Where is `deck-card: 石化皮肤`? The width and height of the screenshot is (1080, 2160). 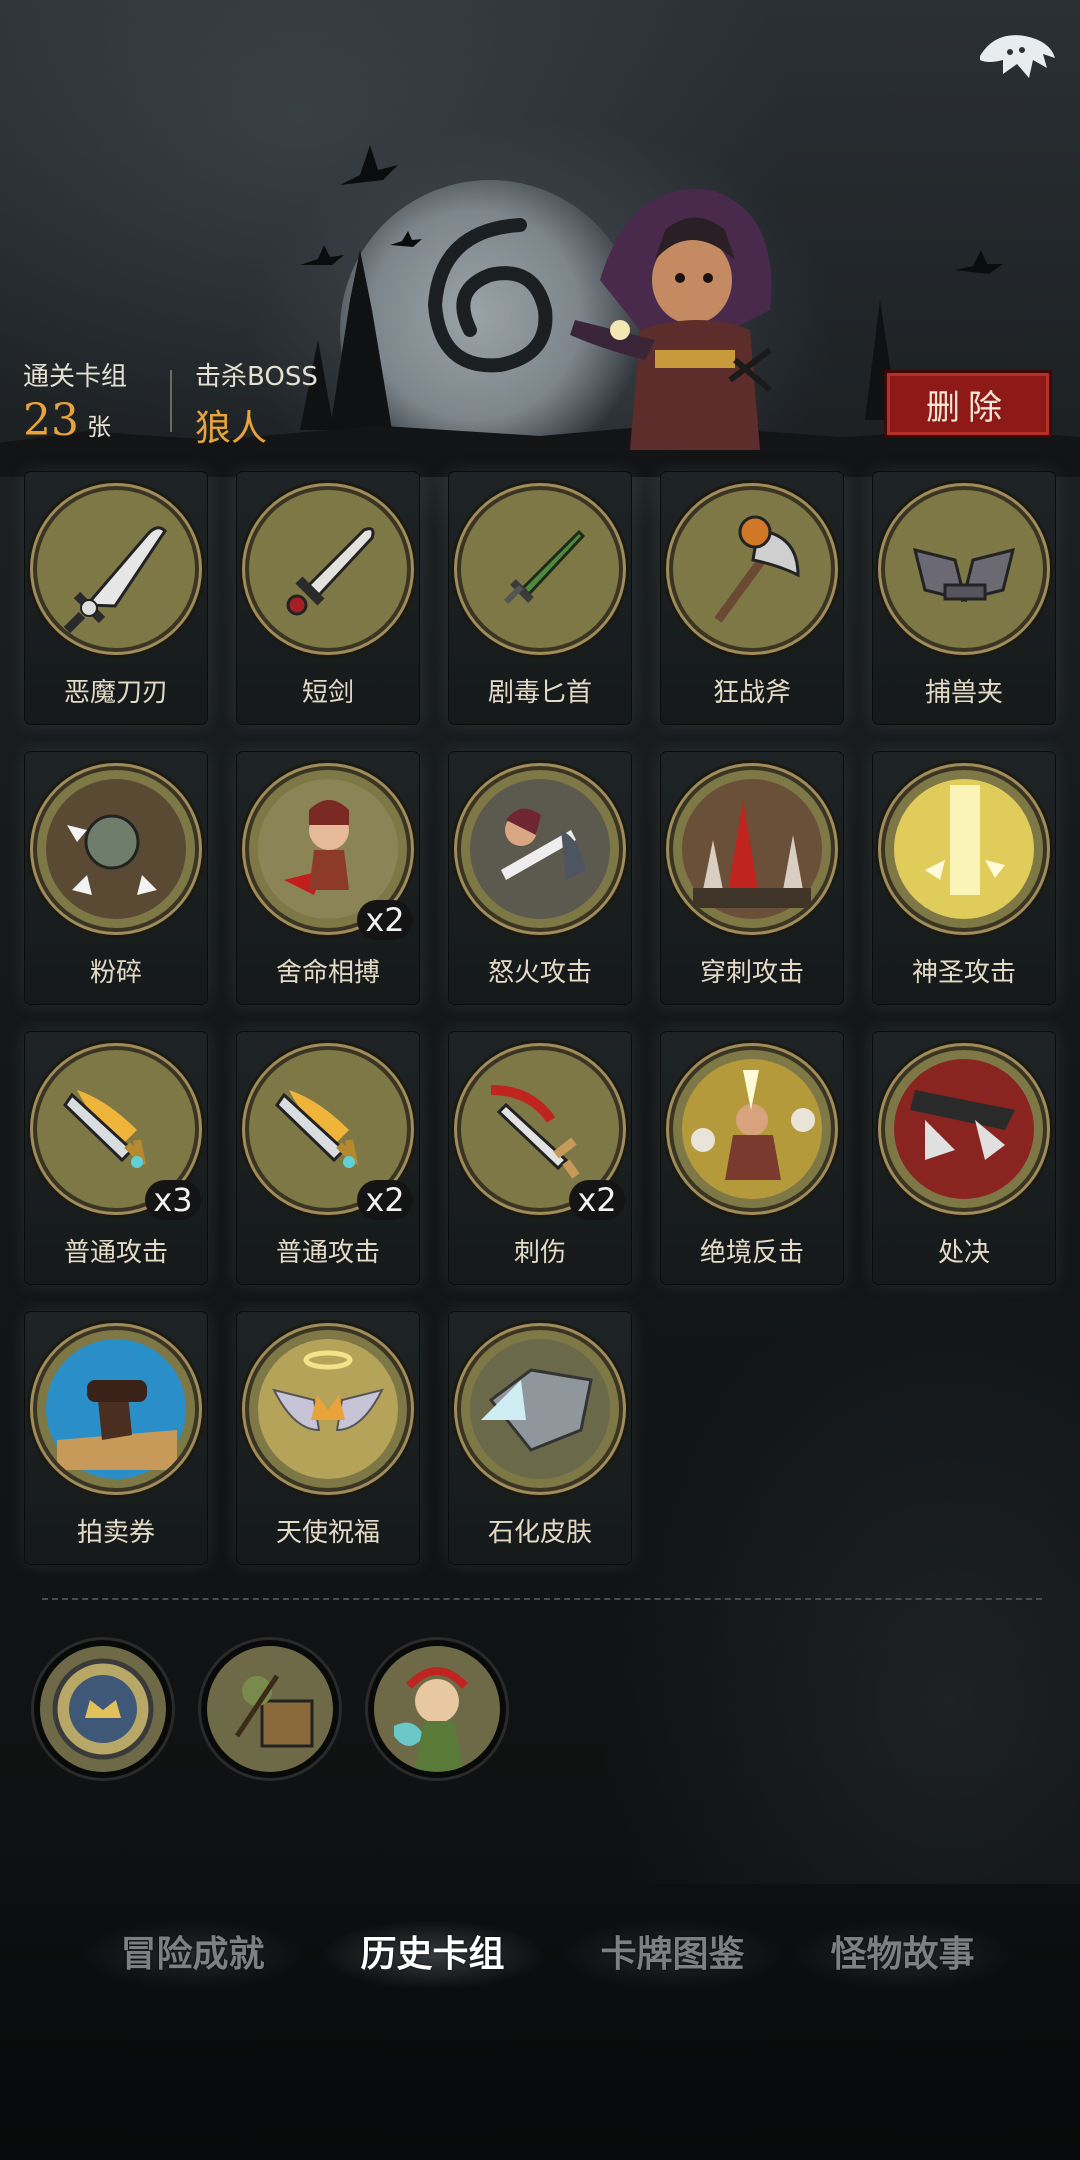
deck-card: 石化皮肤 is located at coordinates (540, 1438).